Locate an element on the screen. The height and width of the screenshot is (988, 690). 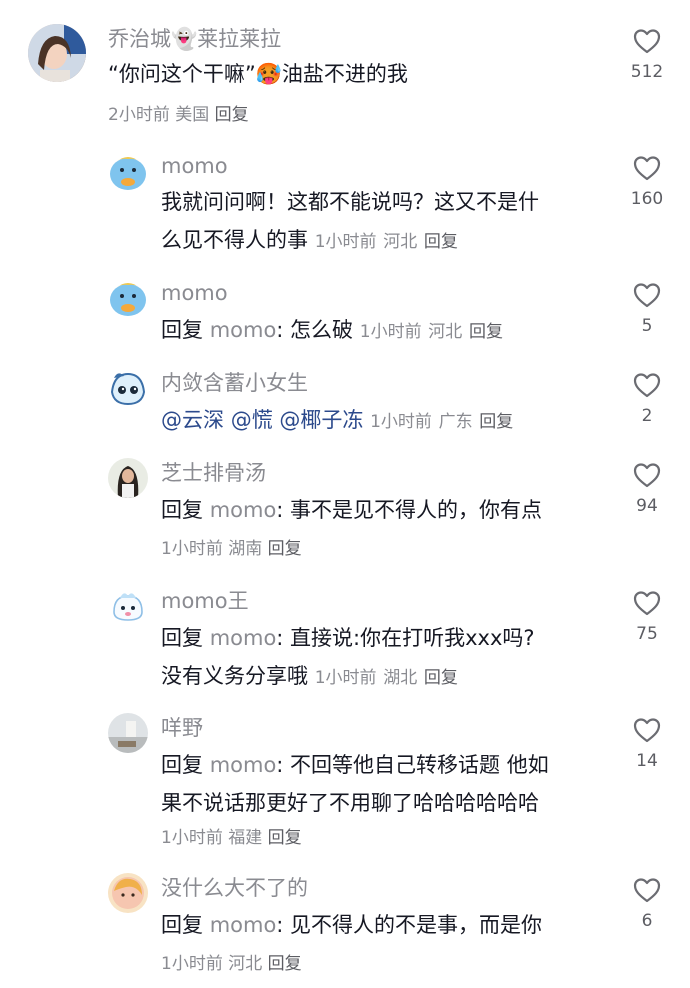
comment-text-line: 回复 momo: 直接说:你在打听我xxx吗? is located at coordinates (348, 638).